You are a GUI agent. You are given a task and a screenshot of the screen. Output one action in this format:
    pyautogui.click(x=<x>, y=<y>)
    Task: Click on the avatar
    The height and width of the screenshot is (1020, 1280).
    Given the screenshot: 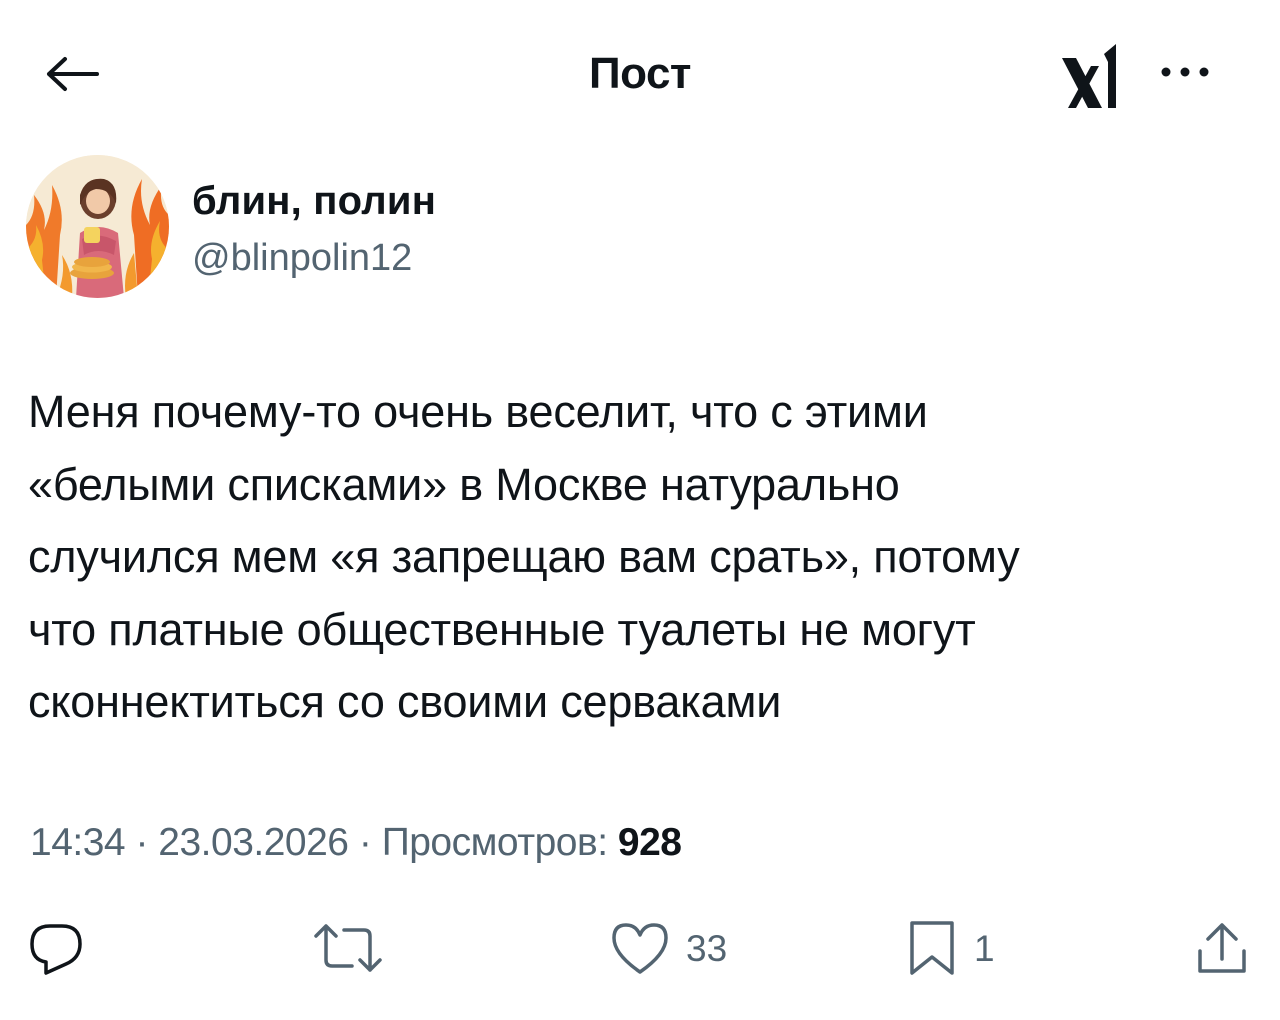 What is the action you would take?
    pyautogui.click(x=97, y=226)
    